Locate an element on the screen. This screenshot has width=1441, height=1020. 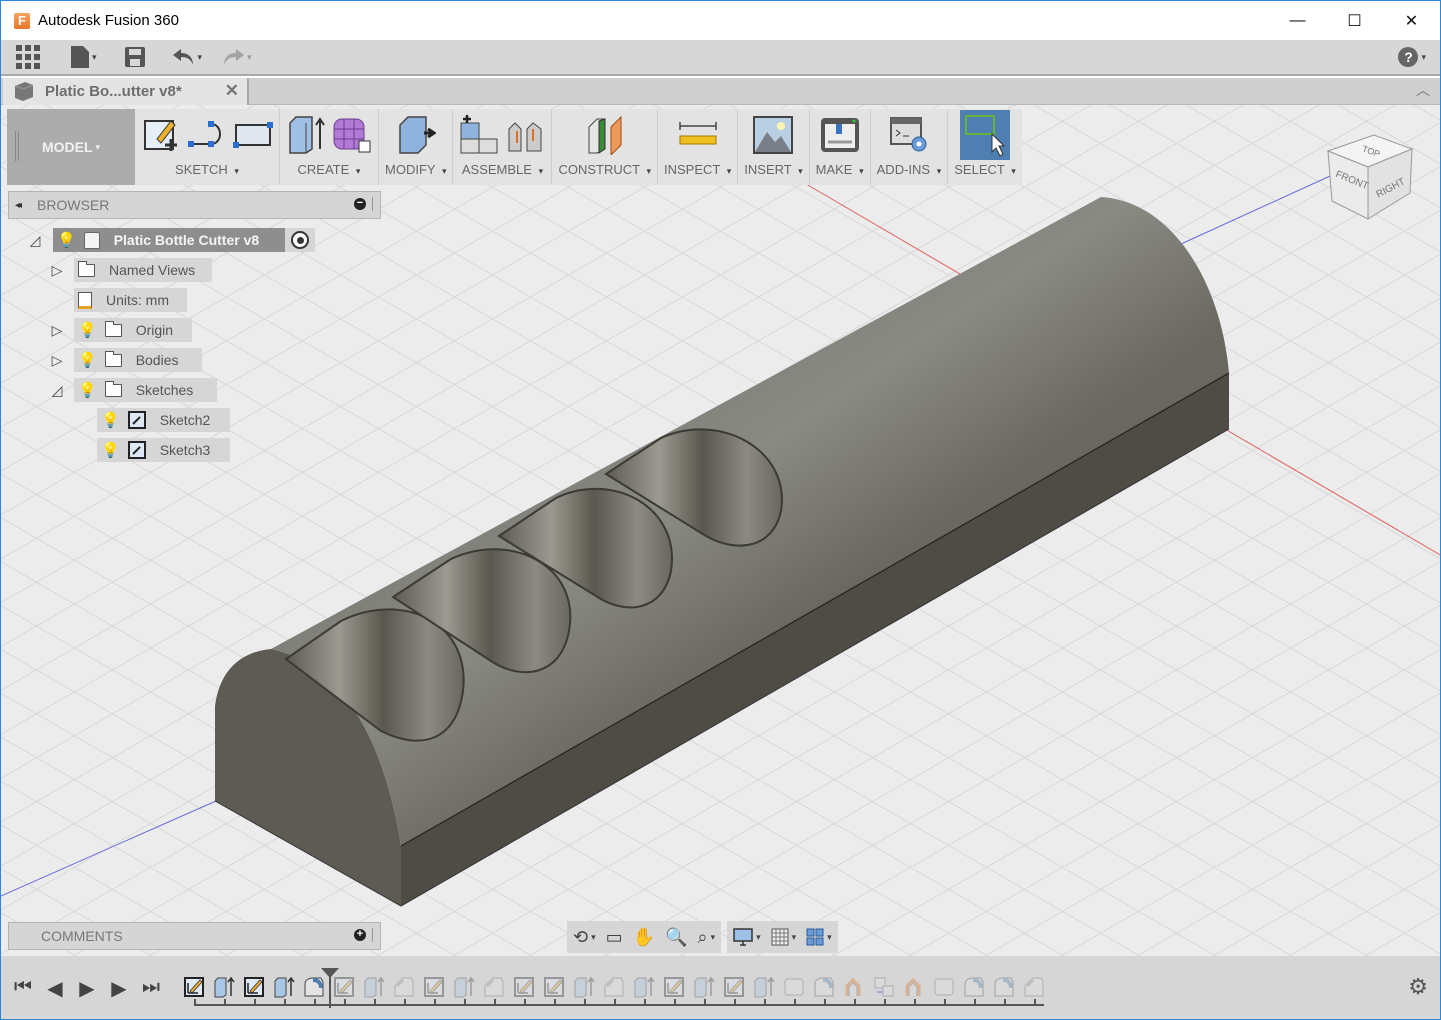
pan-button: ✋ is located at coordinates (644, 937).